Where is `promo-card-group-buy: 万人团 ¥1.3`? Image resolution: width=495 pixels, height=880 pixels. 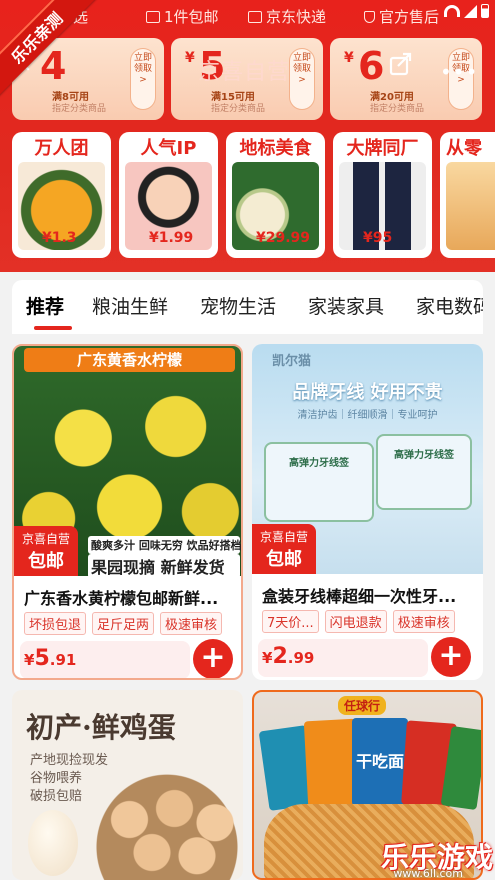
promo-card-group-buy: 万人团 ¥1.3 is located at coordinates (61, 195).